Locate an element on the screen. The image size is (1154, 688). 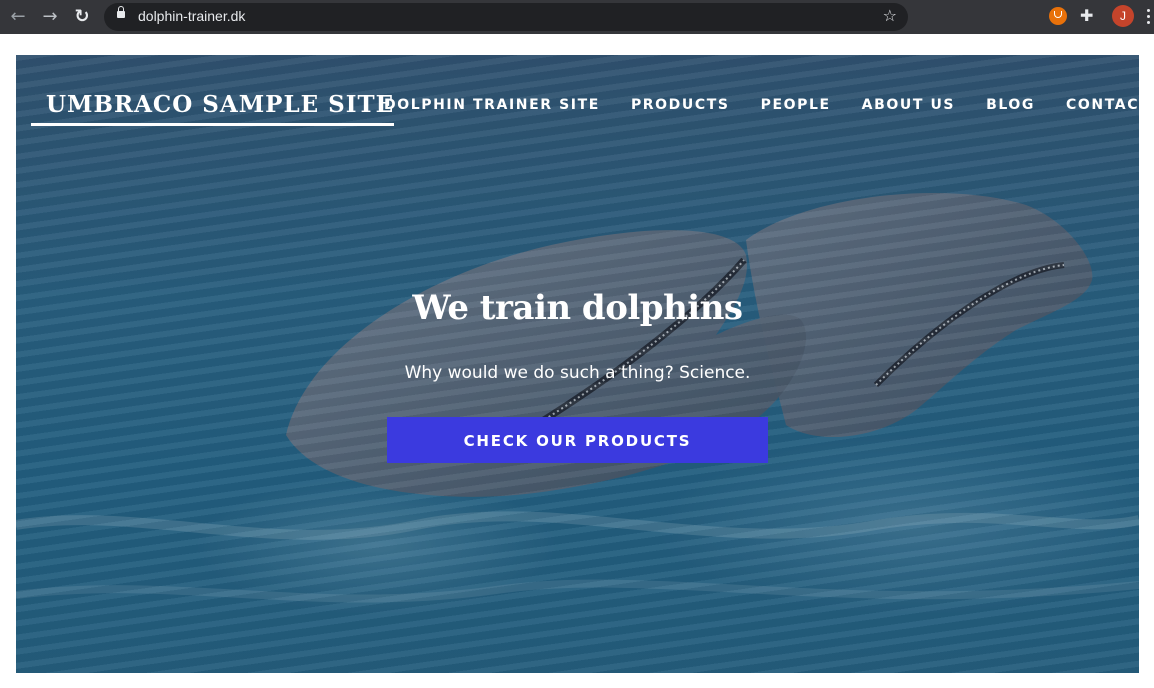
kebab-menu-icon is located at coordinates (1148, 17).